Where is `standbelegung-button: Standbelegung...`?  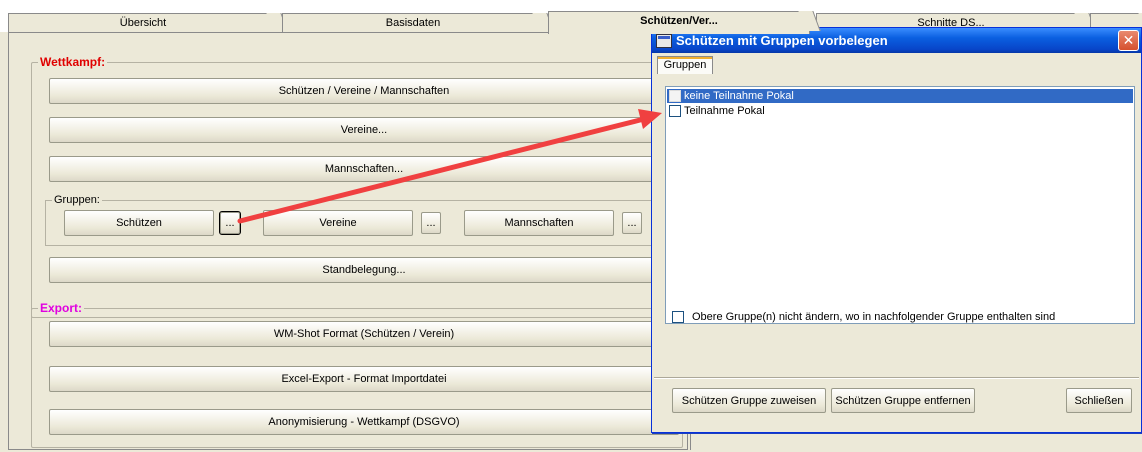 standbelegung-button: Standbelegung... is located at coordinates (364, 270).